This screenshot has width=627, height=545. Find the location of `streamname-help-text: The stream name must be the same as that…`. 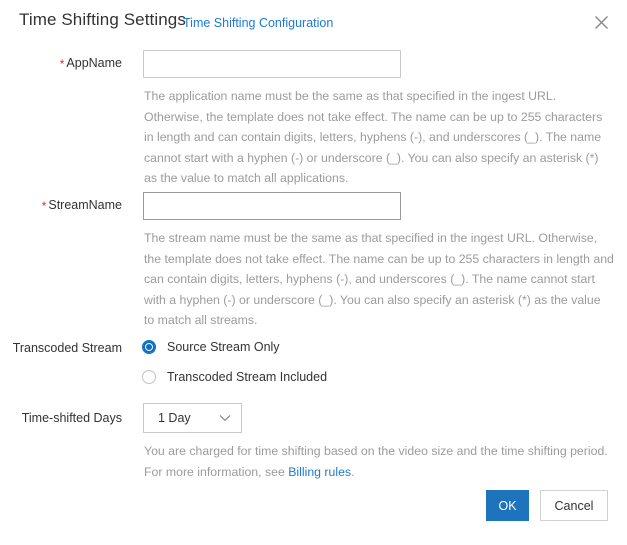

streamname-help-text: The stream name must be the same as that… is located at coordinates (379, 279).